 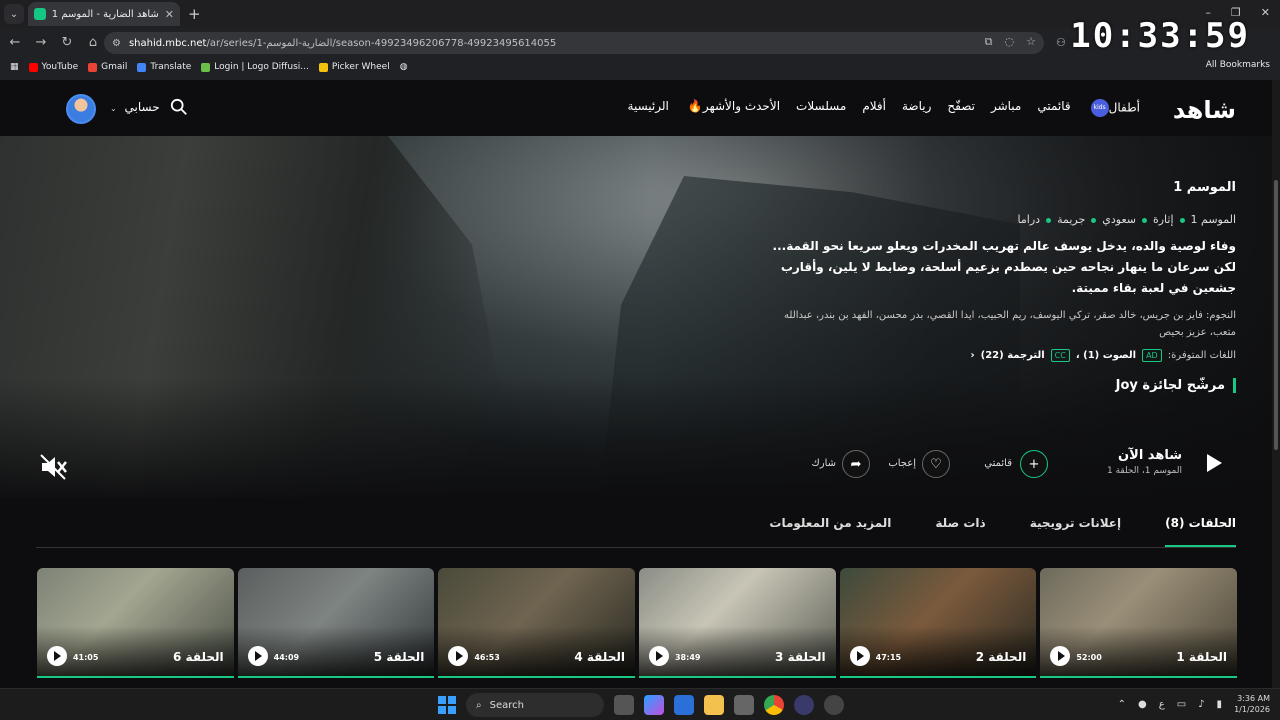 What do you see at coordinates (1099, 108) in the screenshot?
I see `kids-badge-icon: kids` at bounding box center [1099, 108].